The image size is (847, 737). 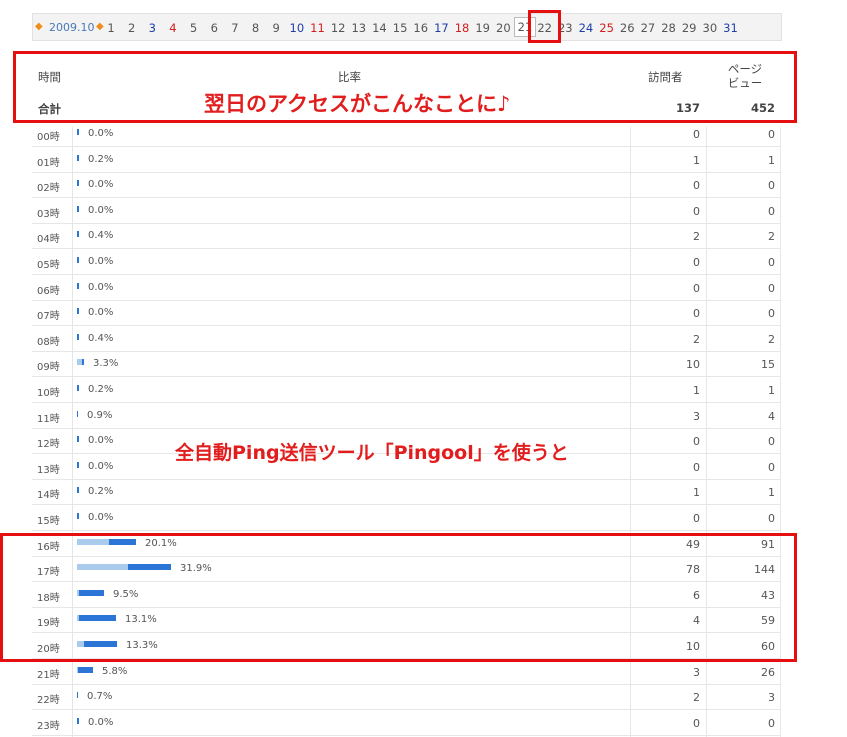 I want to click on day-link-11: 11, so click(x=318, y=28).